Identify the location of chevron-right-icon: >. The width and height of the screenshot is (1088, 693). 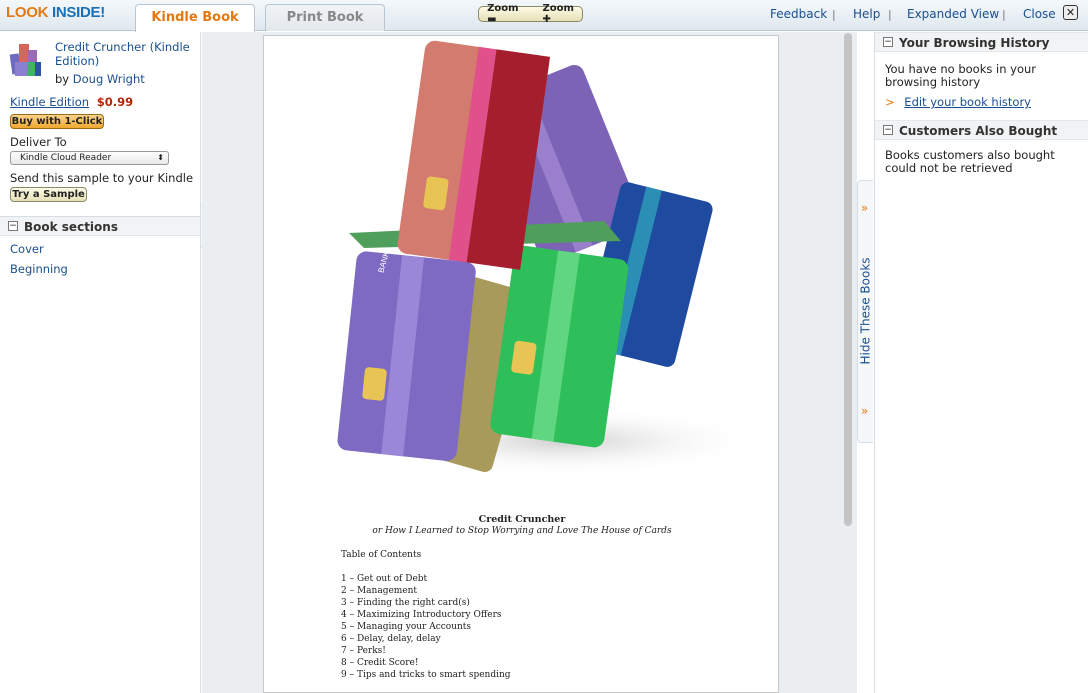
(890, 102).